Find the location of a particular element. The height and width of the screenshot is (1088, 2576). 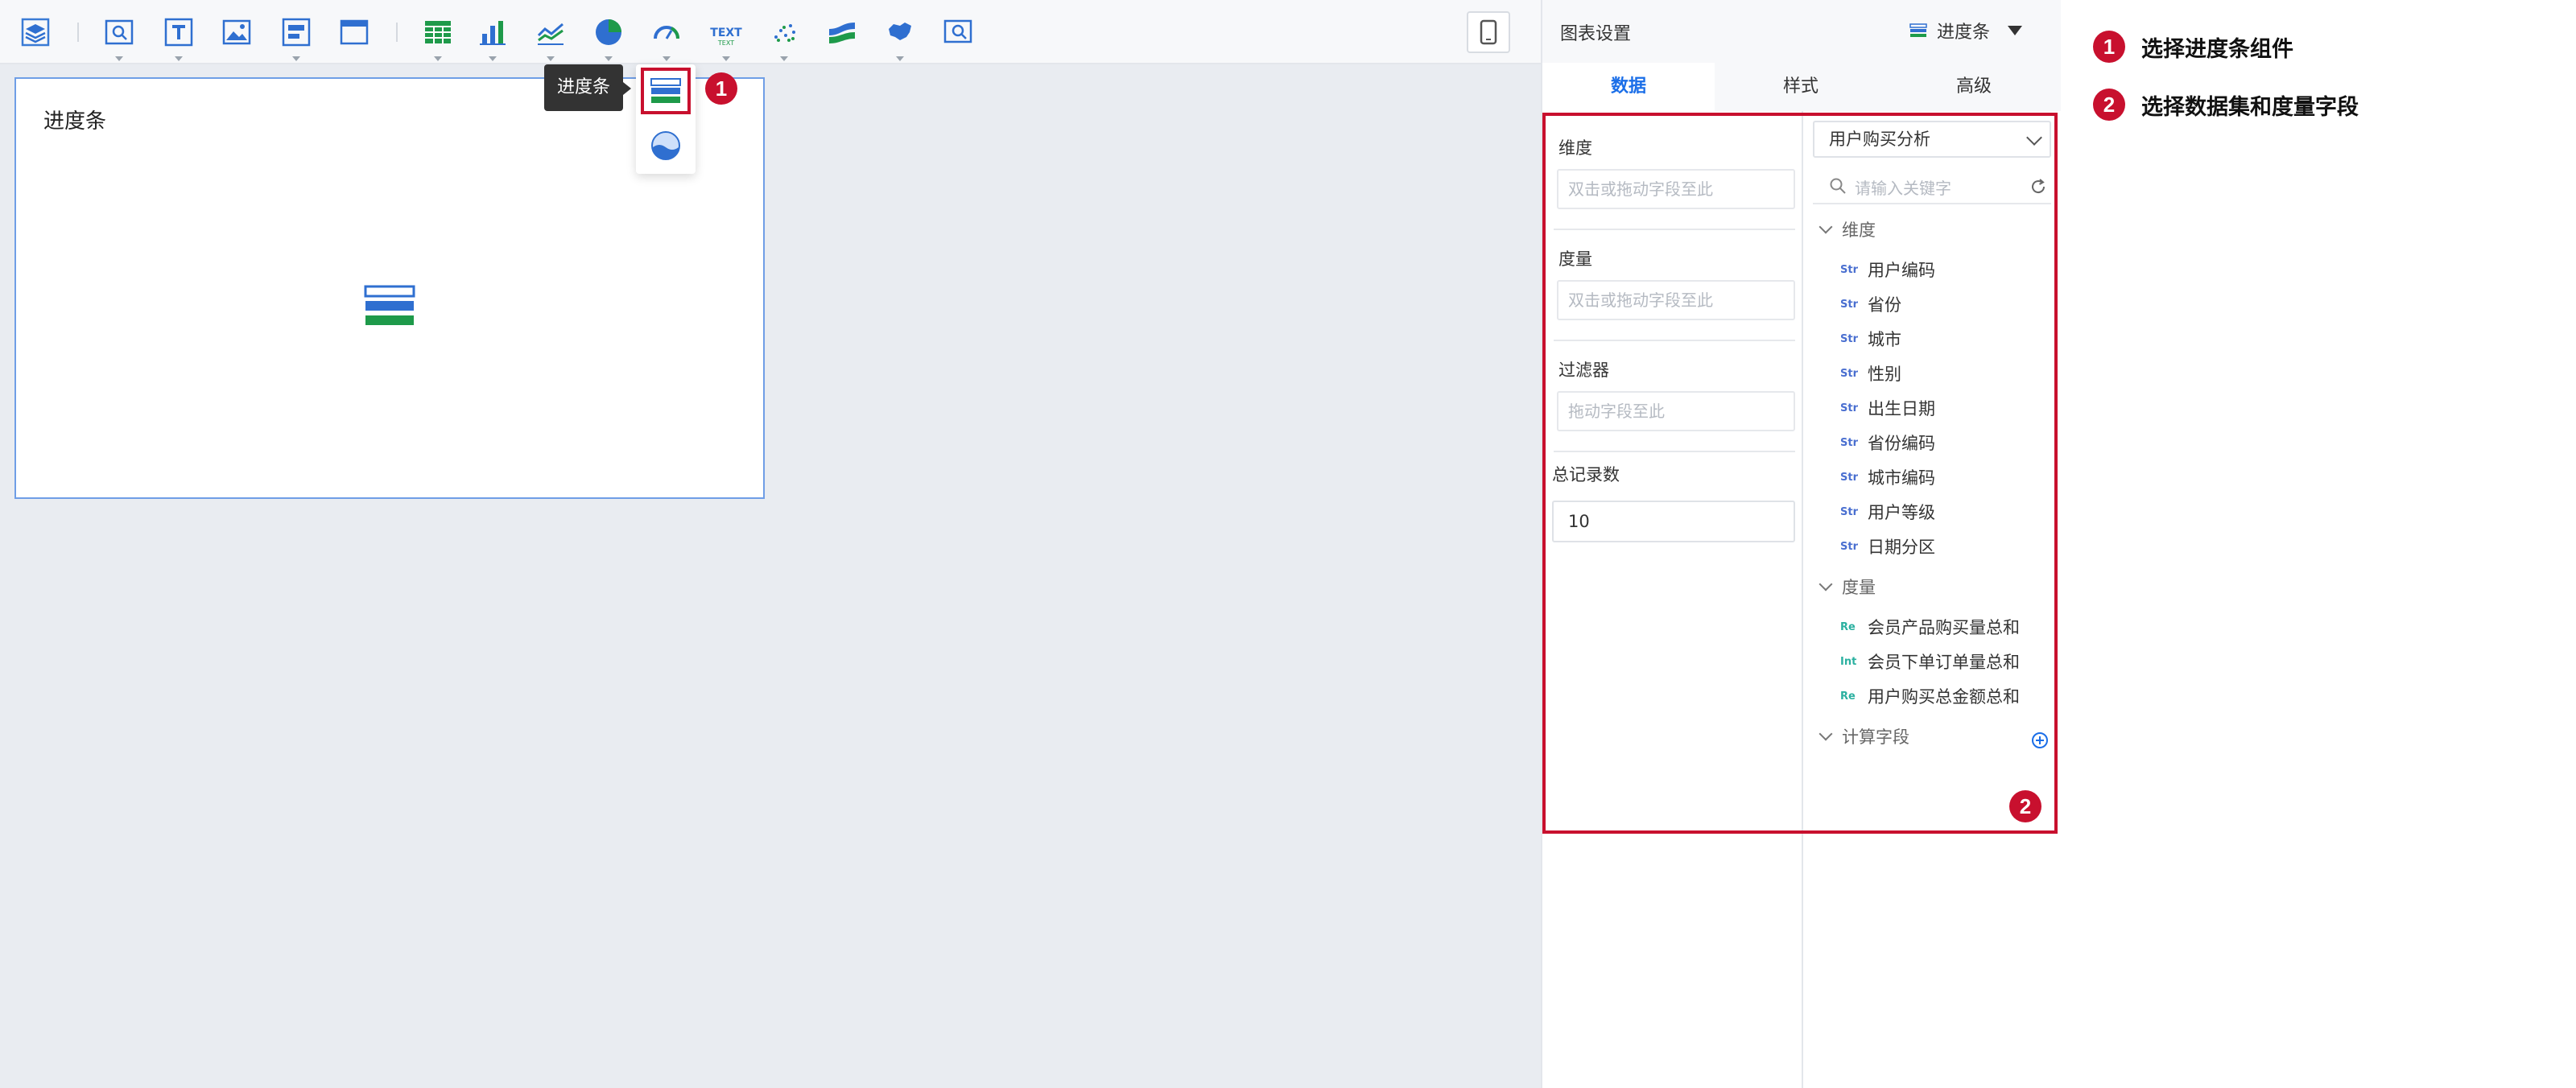

web-frame-icon is located at coordinates (354, 32).